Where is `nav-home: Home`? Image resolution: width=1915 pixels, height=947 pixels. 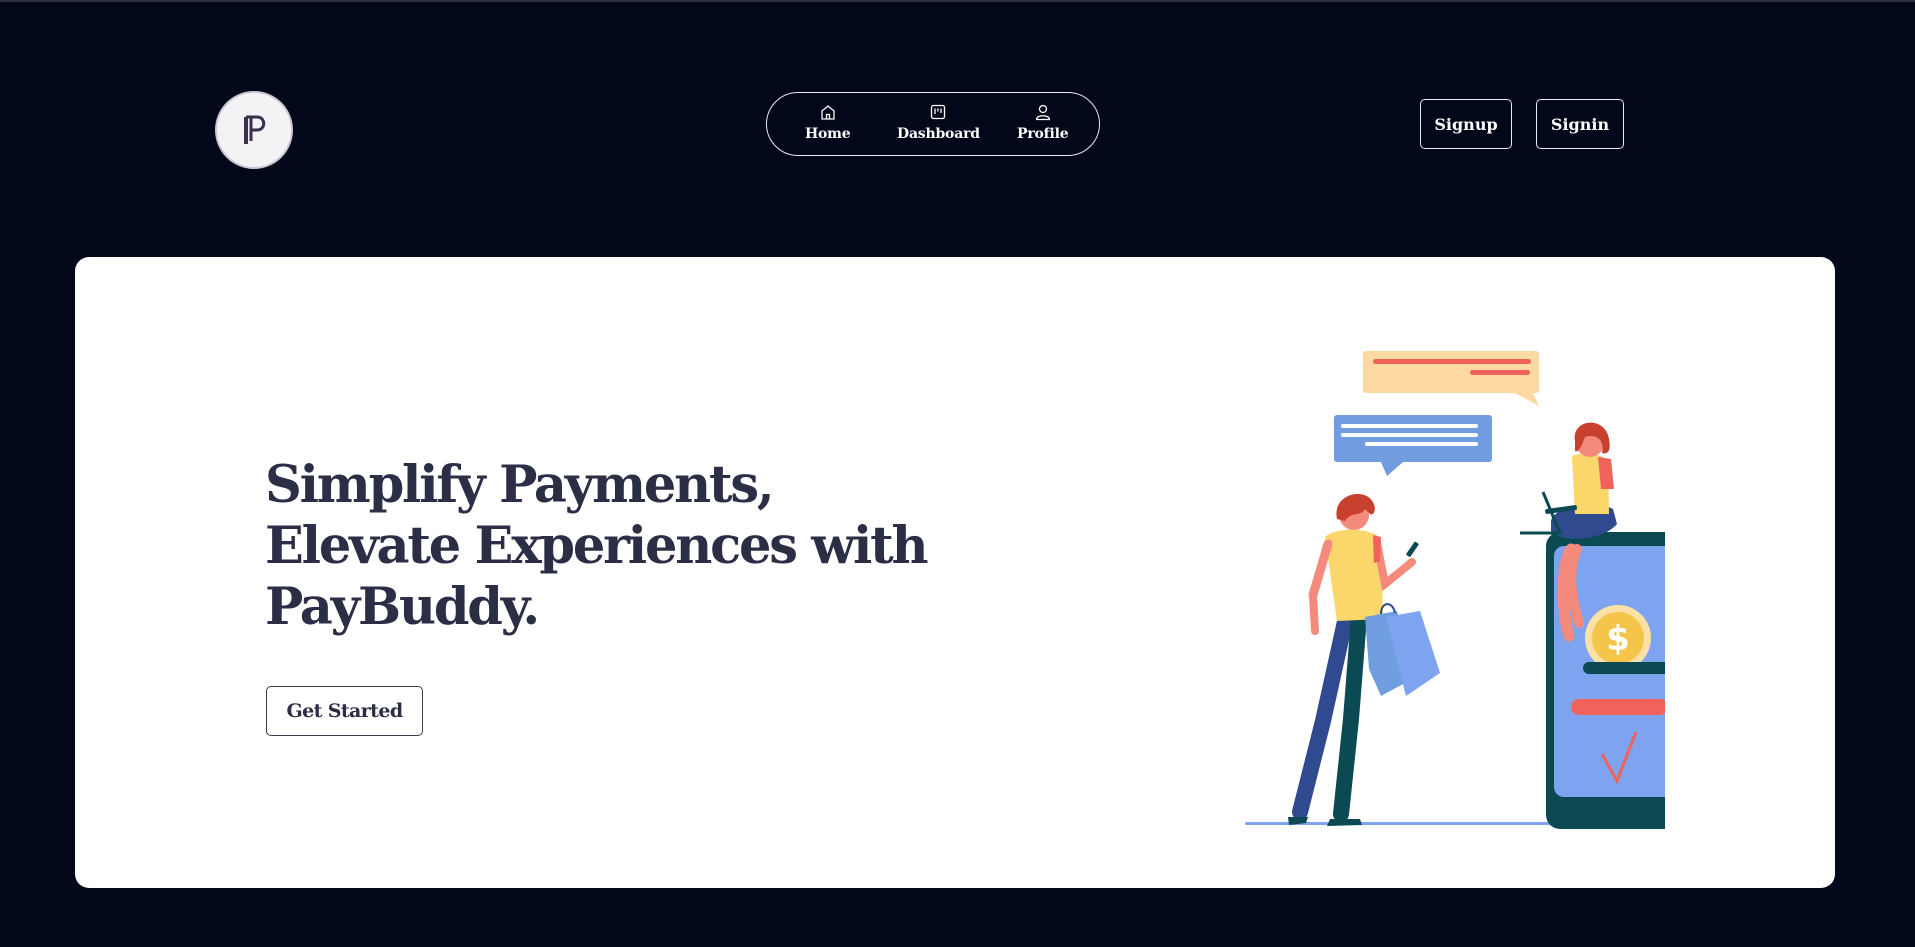 nav-home: Home is located at coordinates (828, 122).